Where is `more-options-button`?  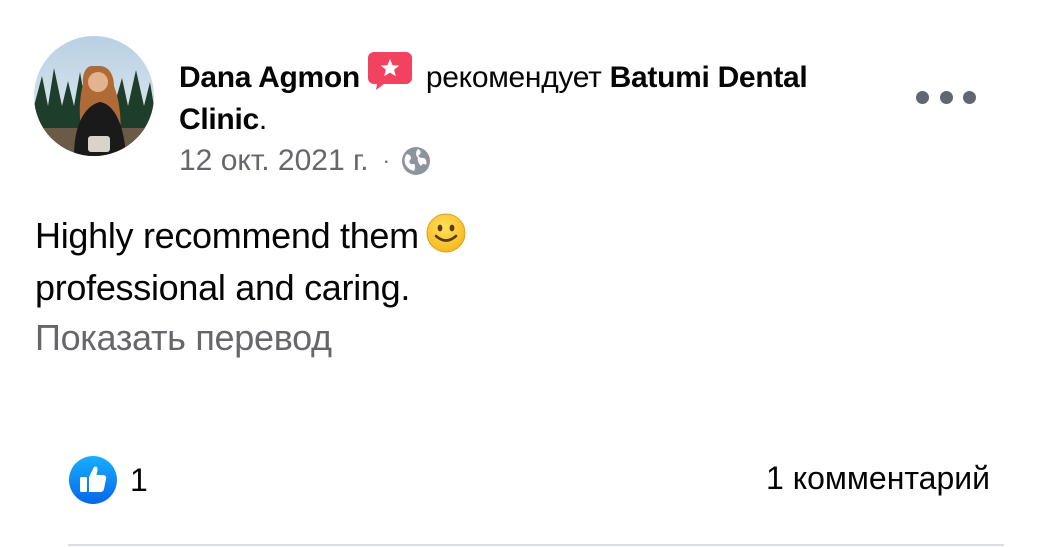 more-options-button is located at coordinates (946, 97).